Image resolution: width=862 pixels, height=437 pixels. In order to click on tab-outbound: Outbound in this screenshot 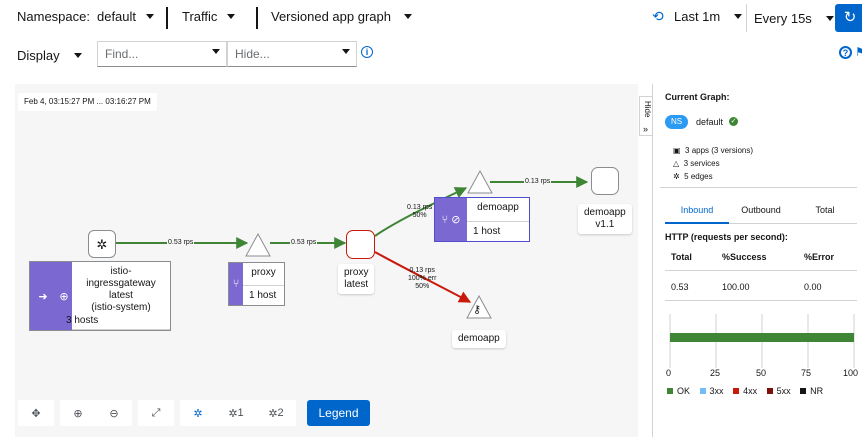, I will do `click(761, 210)`.